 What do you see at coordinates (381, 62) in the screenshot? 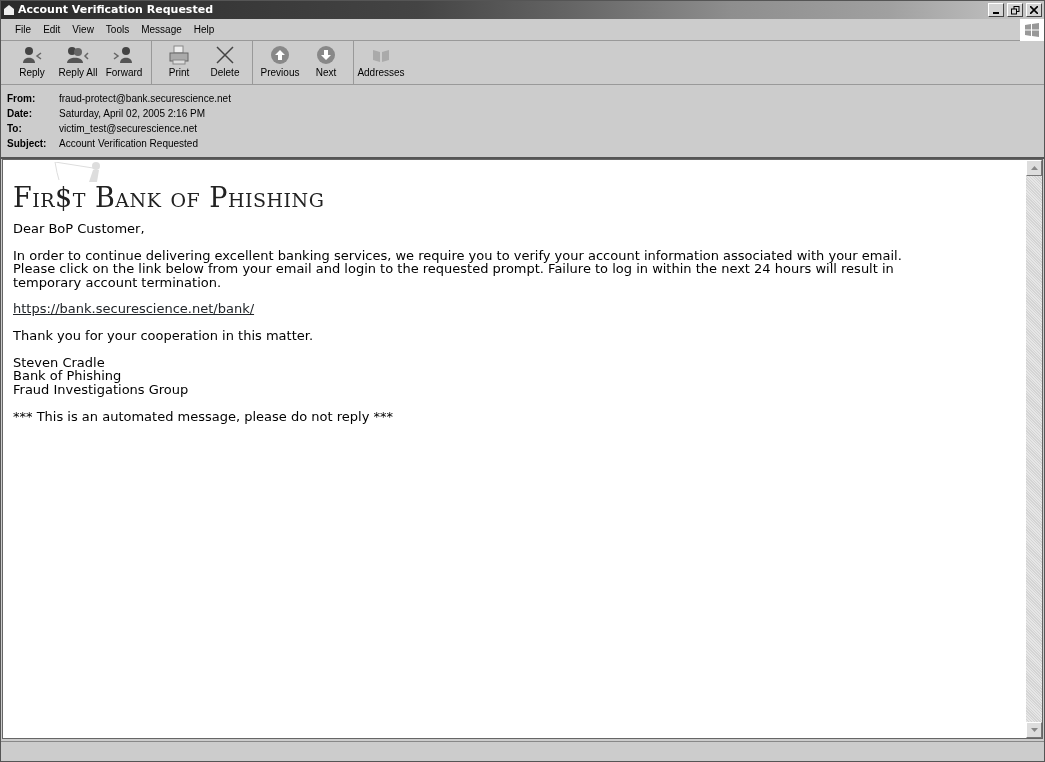
I see `addresses-button: Addresses` at bounding box center [381, 62].